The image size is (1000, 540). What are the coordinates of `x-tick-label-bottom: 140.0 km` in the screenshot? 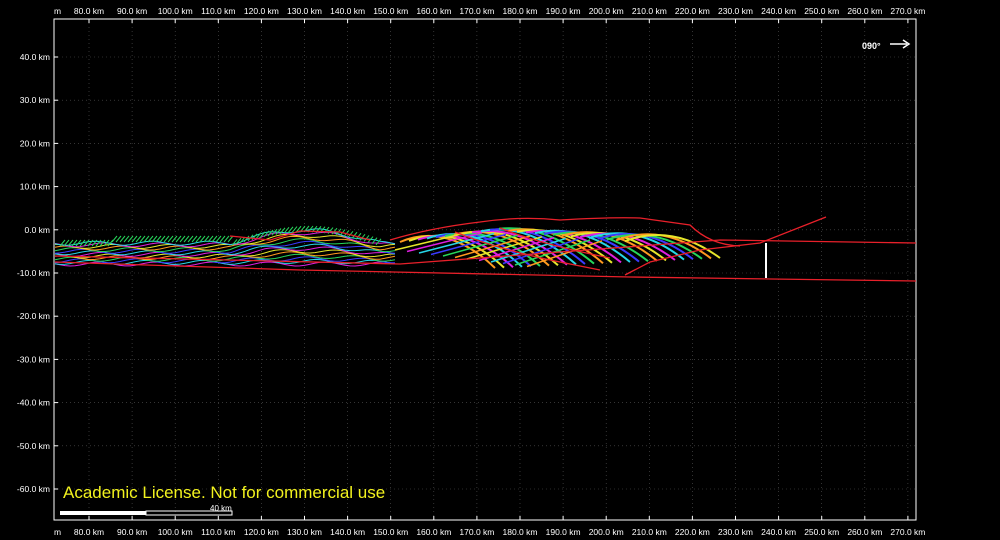 It's located at (347, 532).